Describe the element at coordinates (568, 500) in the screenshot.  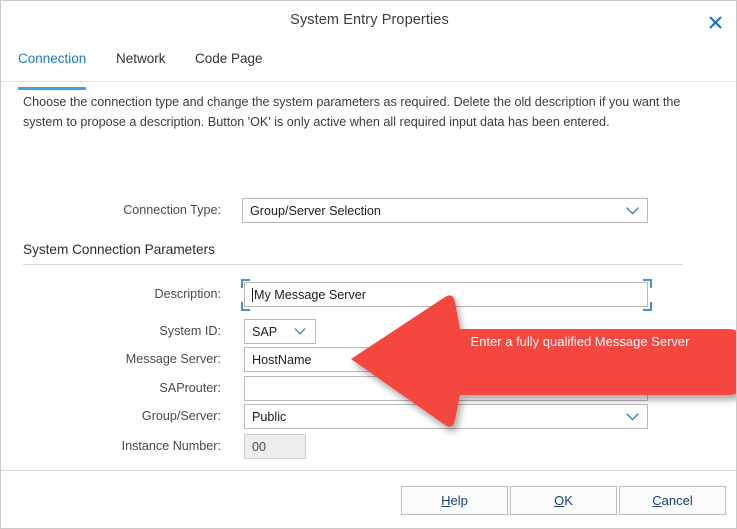
I see `ok-label-rest: K` at that location.